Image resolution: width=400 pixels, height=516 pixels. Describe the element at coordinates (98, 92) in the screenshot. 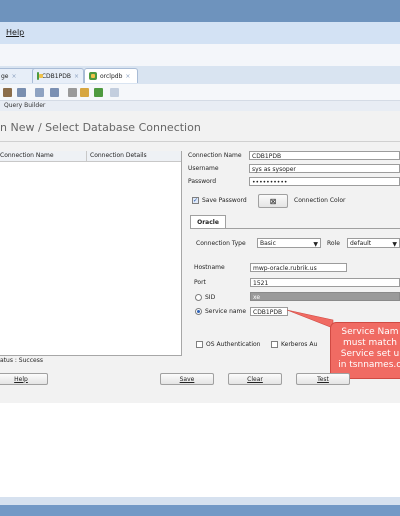

I see `history-icon` at that location.